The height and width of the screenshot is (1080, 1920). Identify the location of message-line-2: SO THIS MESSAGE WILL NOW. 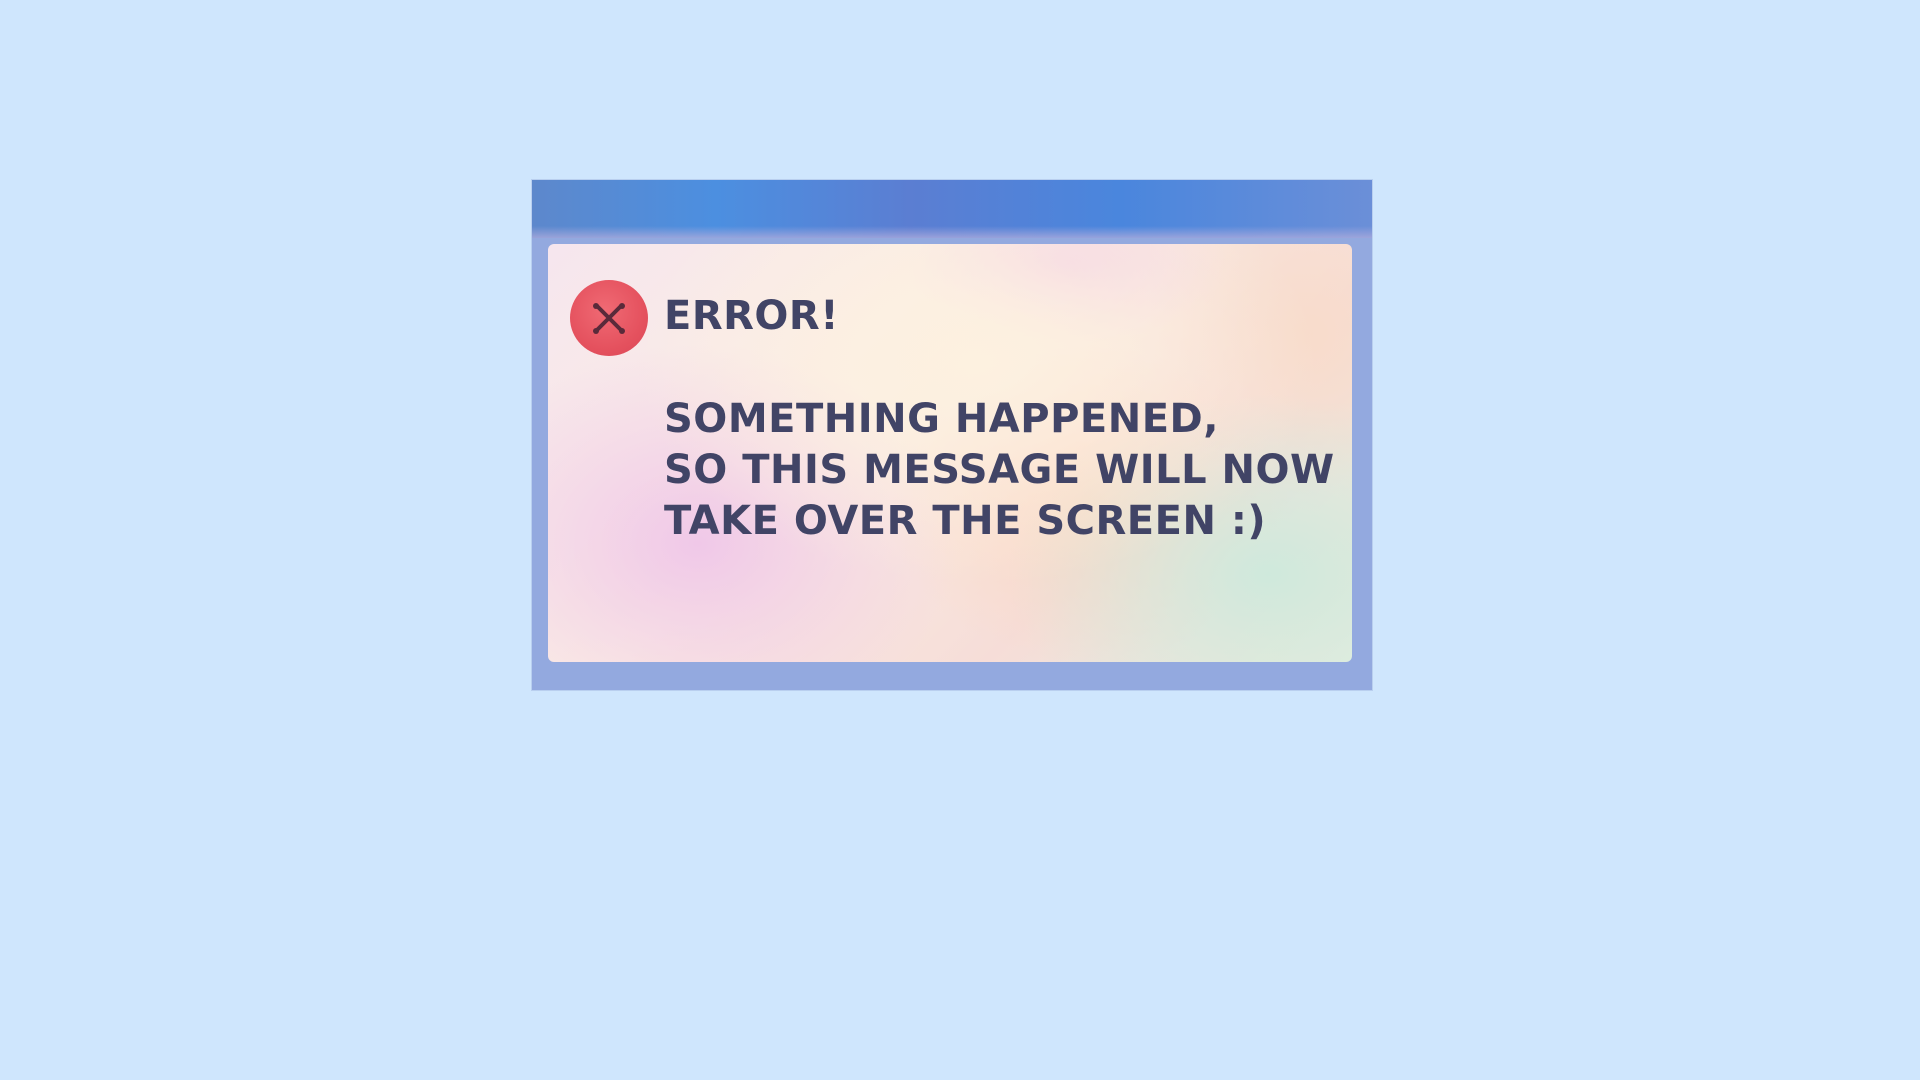
(999, 470).